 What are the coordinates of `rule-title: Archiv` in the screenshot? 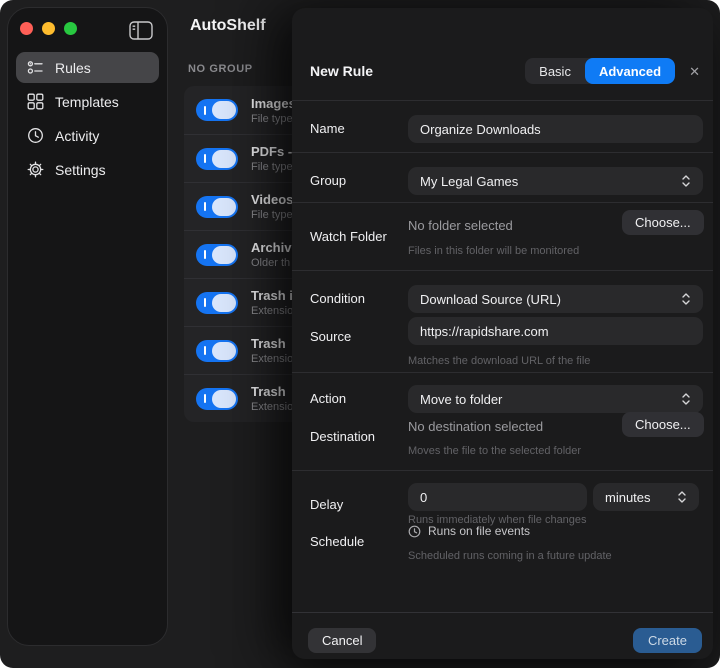 It's located at (271, 247).